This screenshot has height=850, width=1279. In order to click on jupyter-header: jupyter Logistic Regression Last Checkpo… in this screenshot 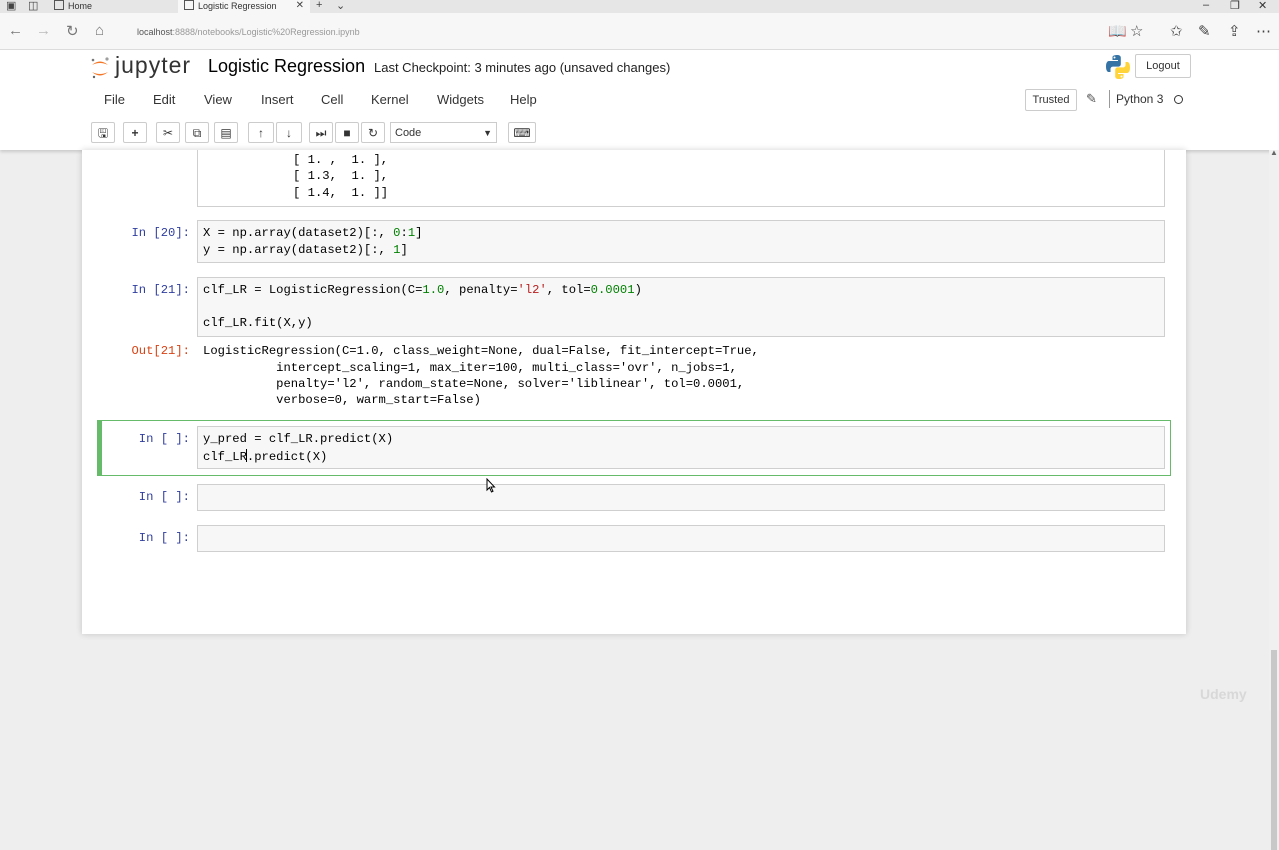, I will do `click(639, 100)`.